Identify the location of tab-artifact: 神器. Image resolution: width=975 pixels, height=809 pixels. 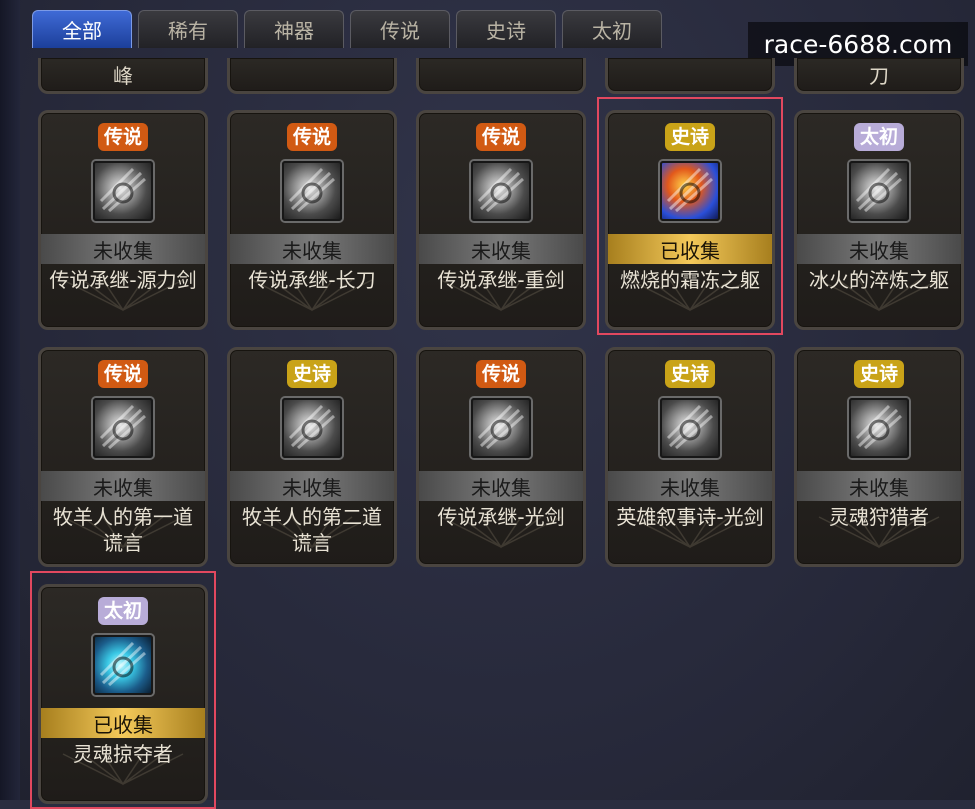
(294, 29).